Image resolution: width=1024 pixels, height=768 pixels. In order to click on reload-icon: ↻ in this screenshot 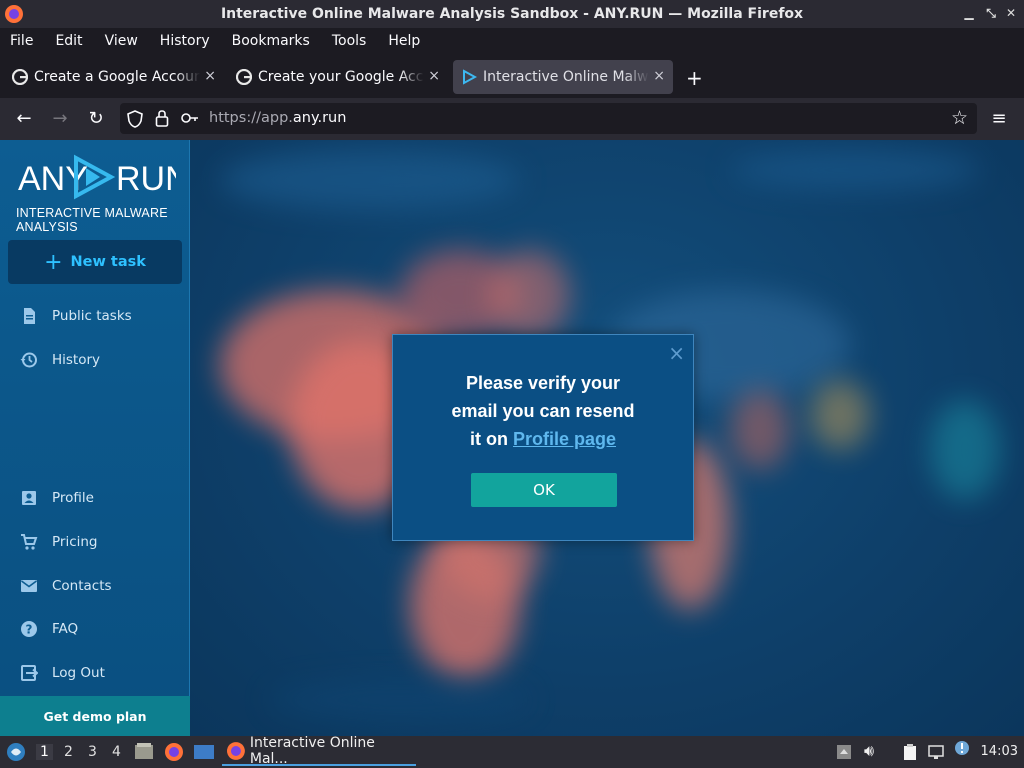, I will do `click(96, 119)`.